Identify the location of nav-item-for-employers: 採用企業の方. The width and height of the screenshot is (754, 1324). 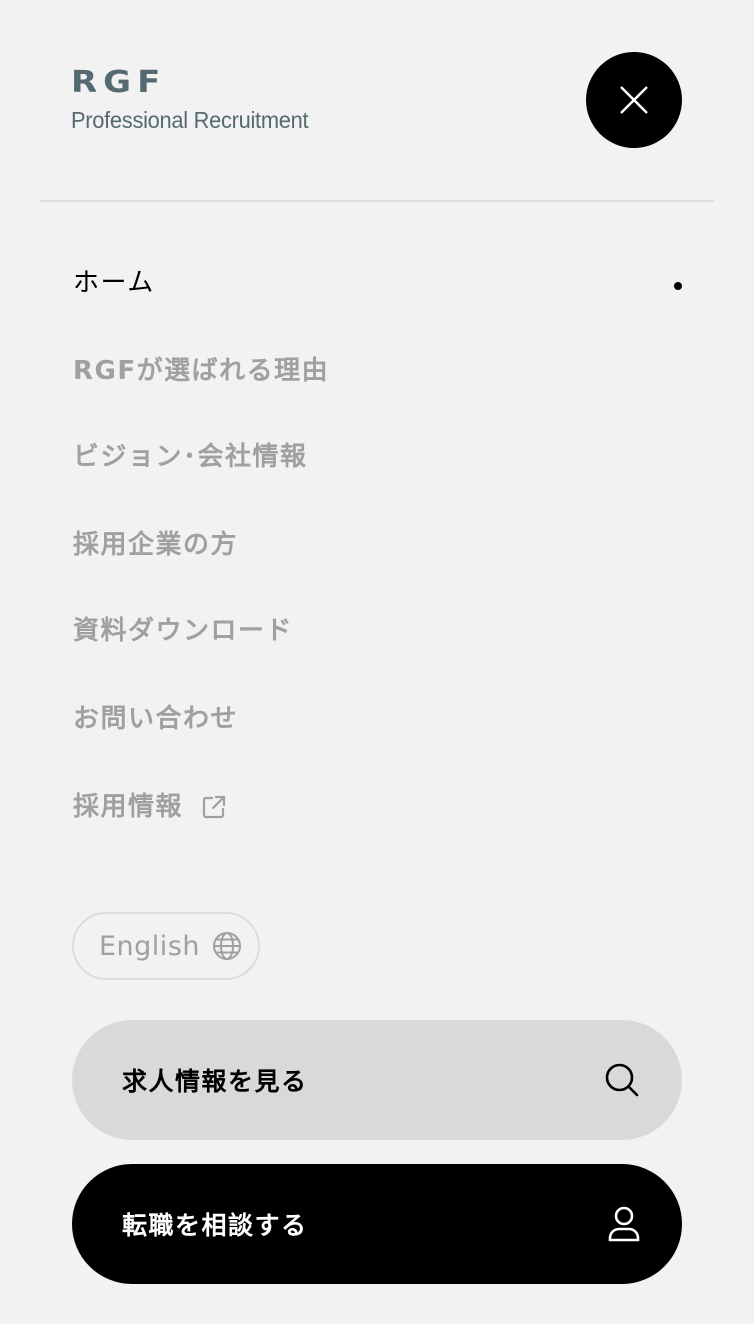
(155, 545).